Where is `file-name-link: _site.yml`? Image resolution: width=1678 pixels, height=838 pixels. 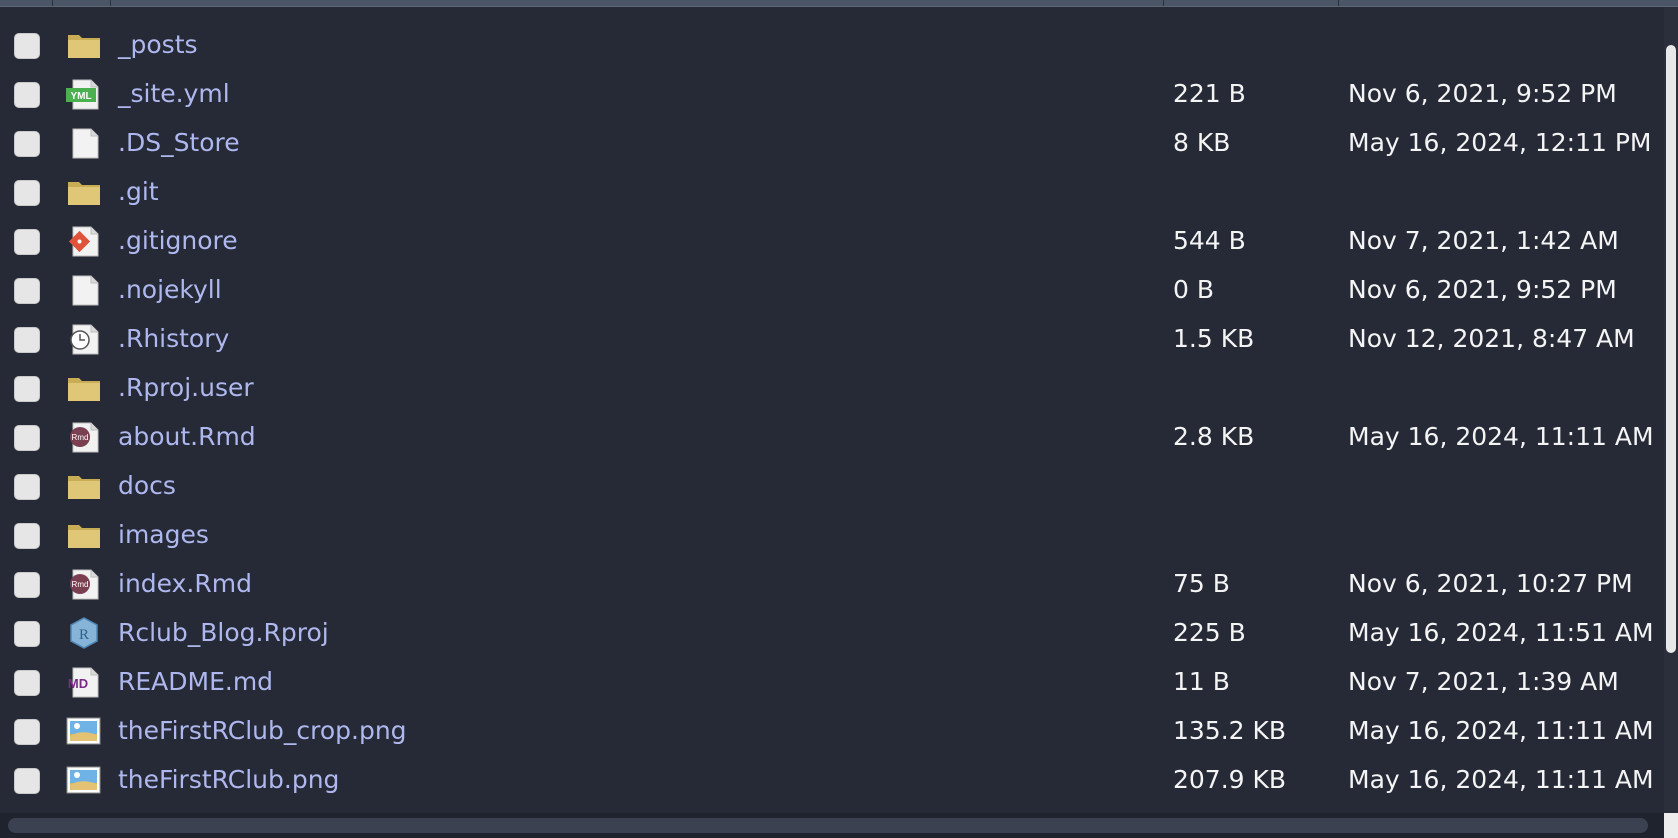 file-name-link: _site.yml is located at coordinates (174, 94).